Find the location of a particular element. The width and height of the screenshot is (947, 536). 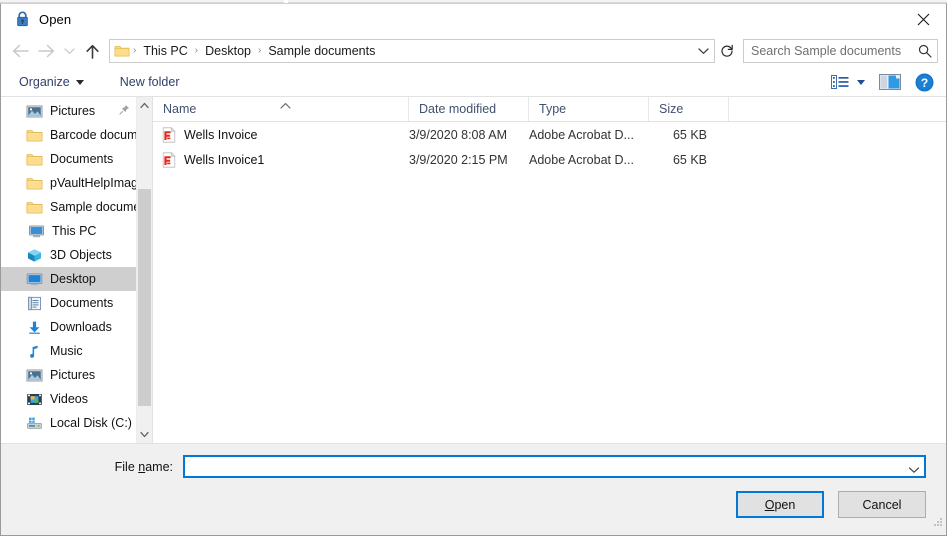

column-header-label: Name is located at coordinates (180, 109).